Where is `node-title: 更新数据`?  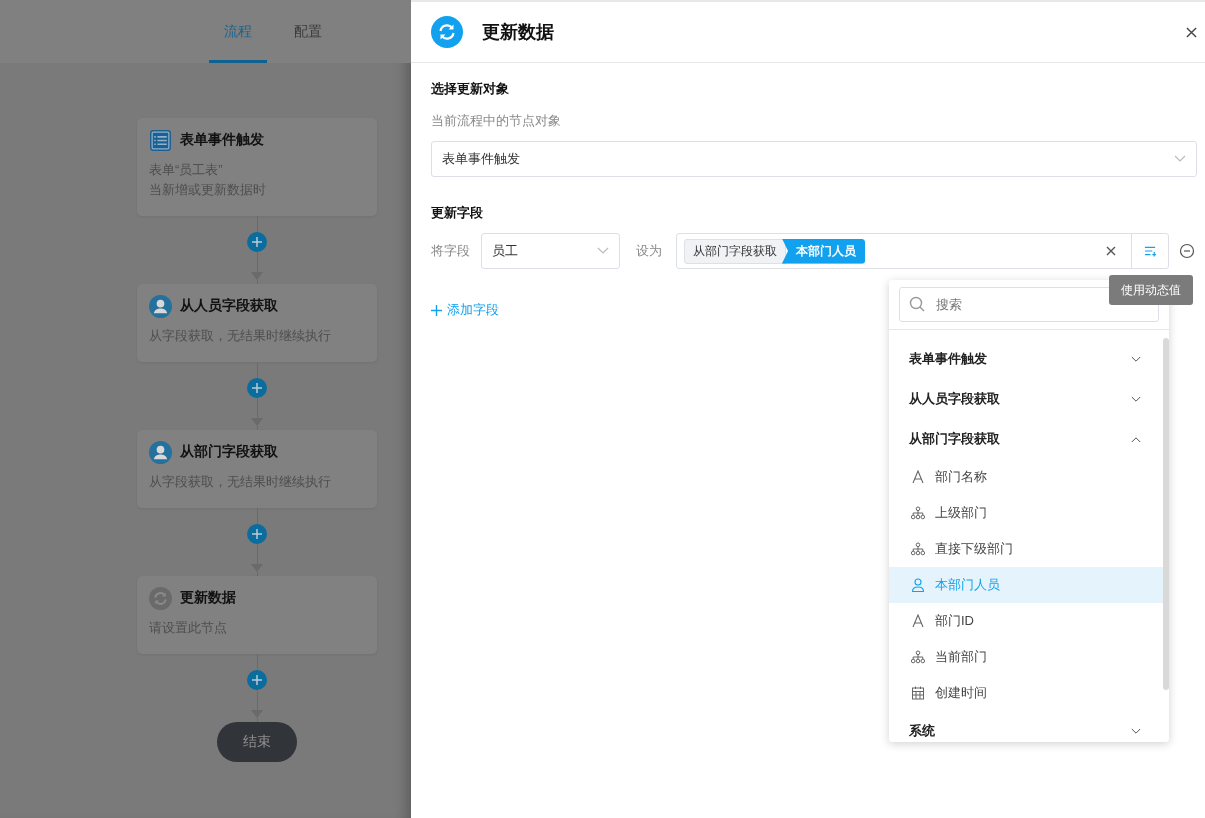
node-title: 更新数据 is located at coordinates (208, 598).